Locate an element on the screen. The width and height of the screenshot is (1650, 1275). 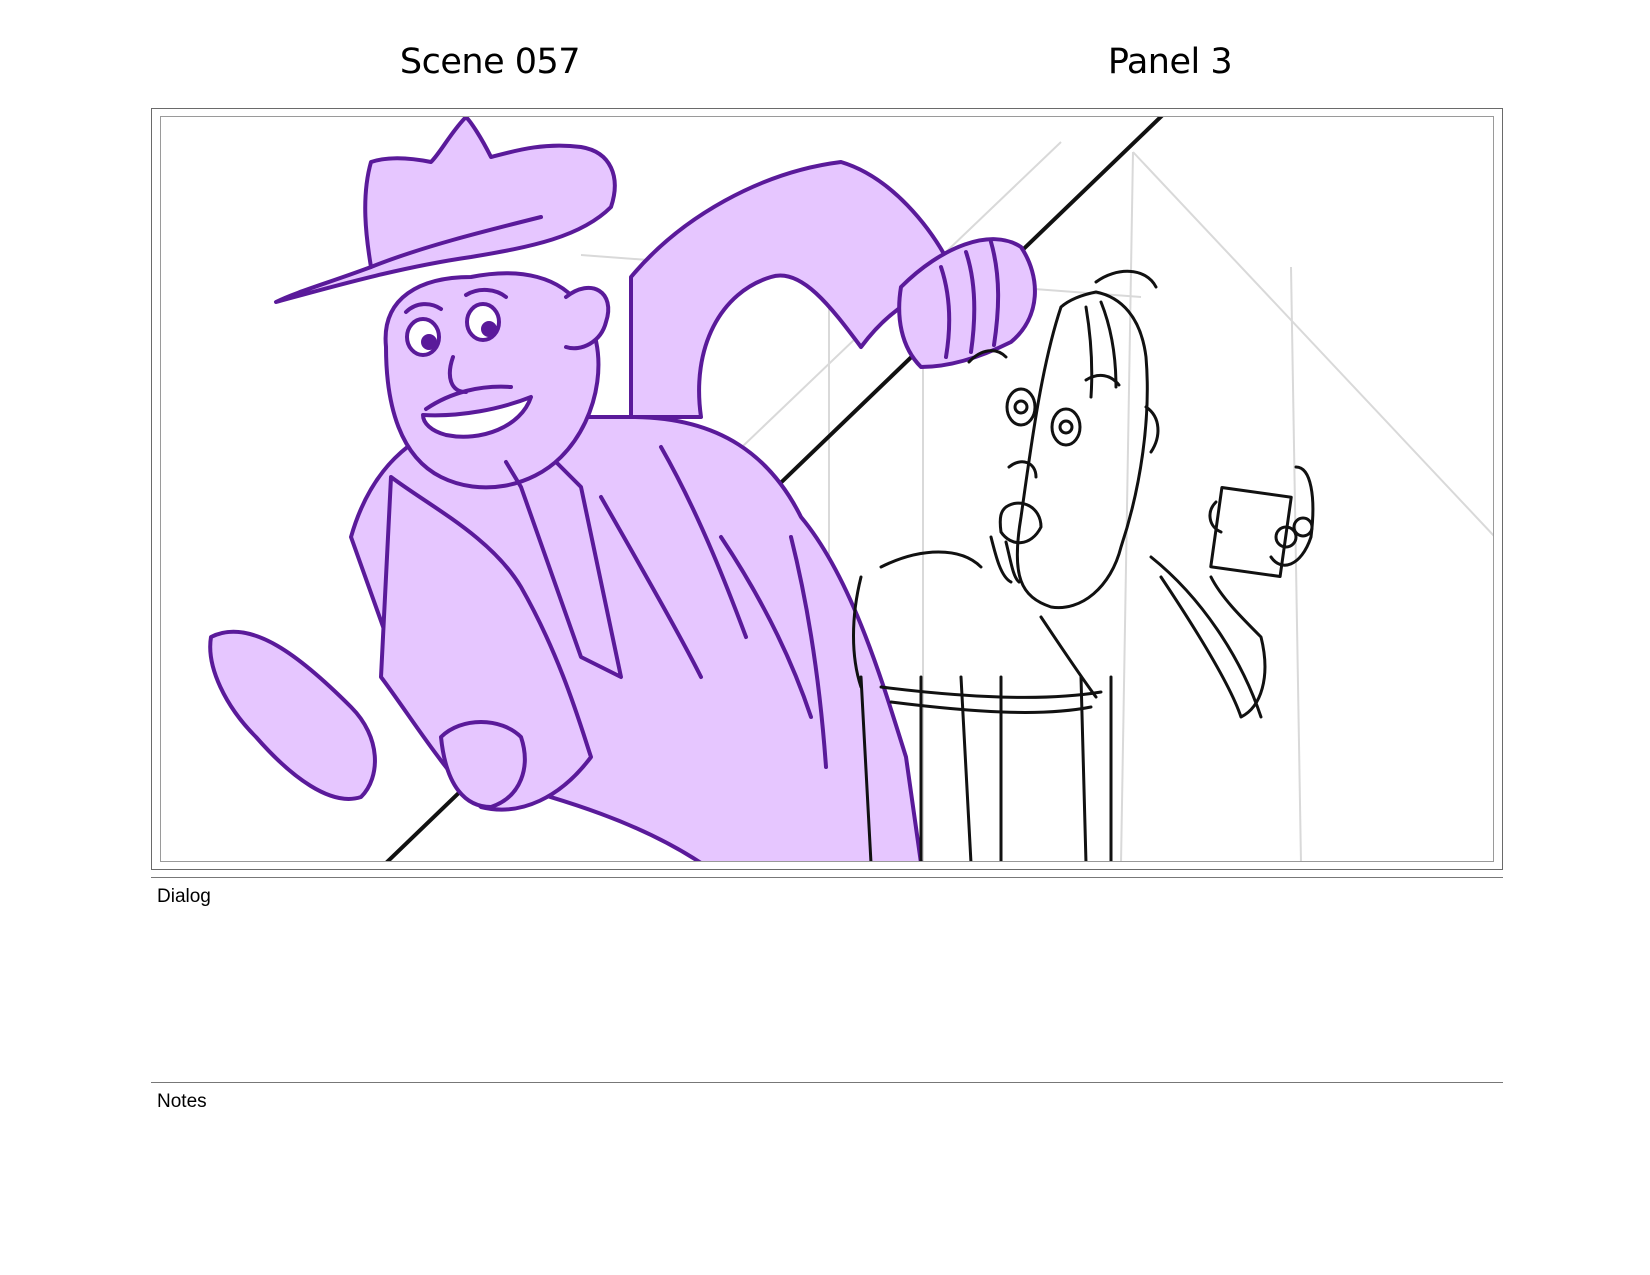
scene-number: Scene 057 is located at coordinates (490, 62).